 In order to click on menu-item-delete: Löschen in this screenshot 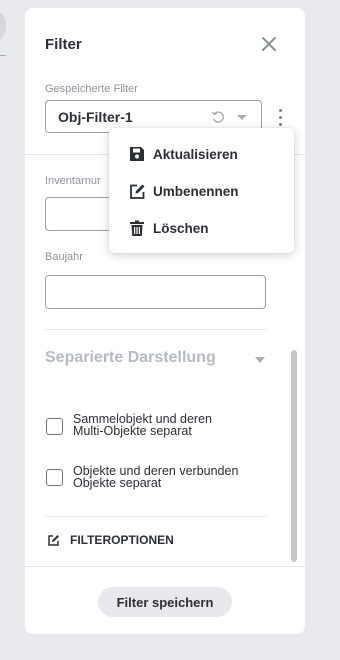, I will do `click(201, 228)`.